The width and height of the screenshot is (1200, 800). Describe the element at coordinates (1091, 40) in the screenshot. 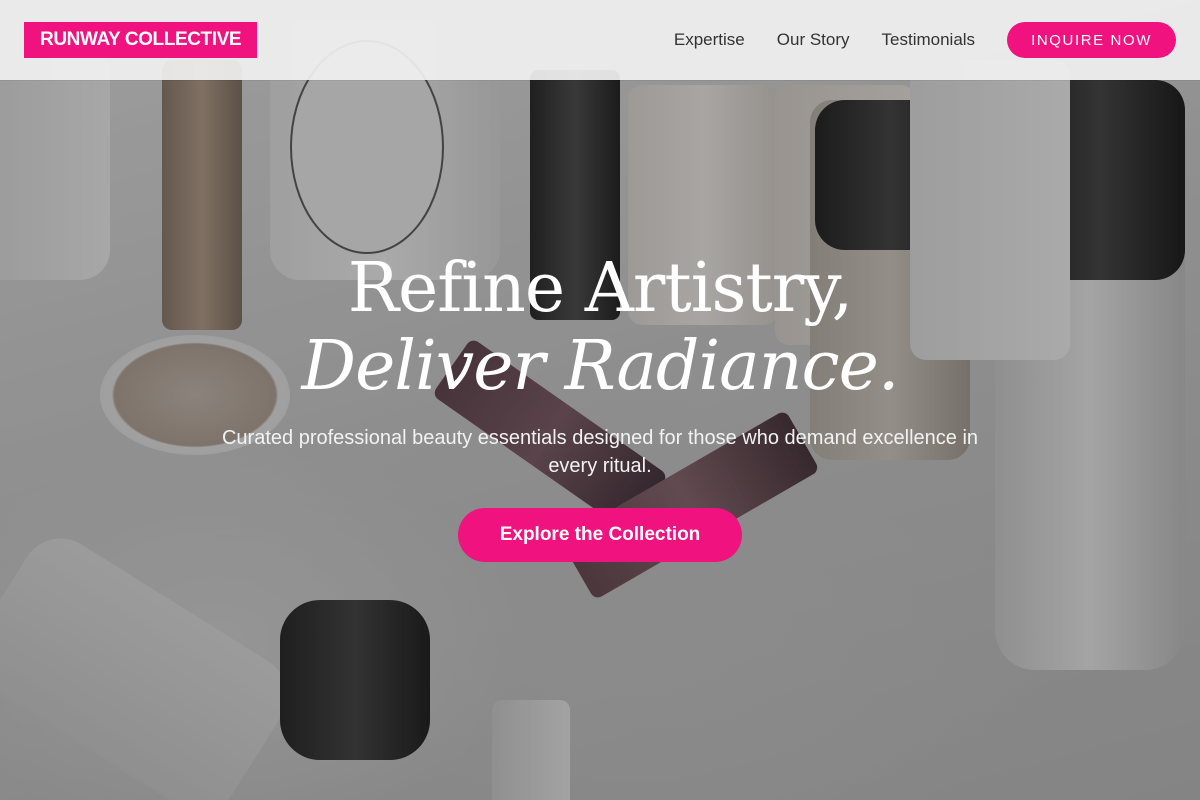

I see `inquire-now-button: INQUIRE NOW` at that location.